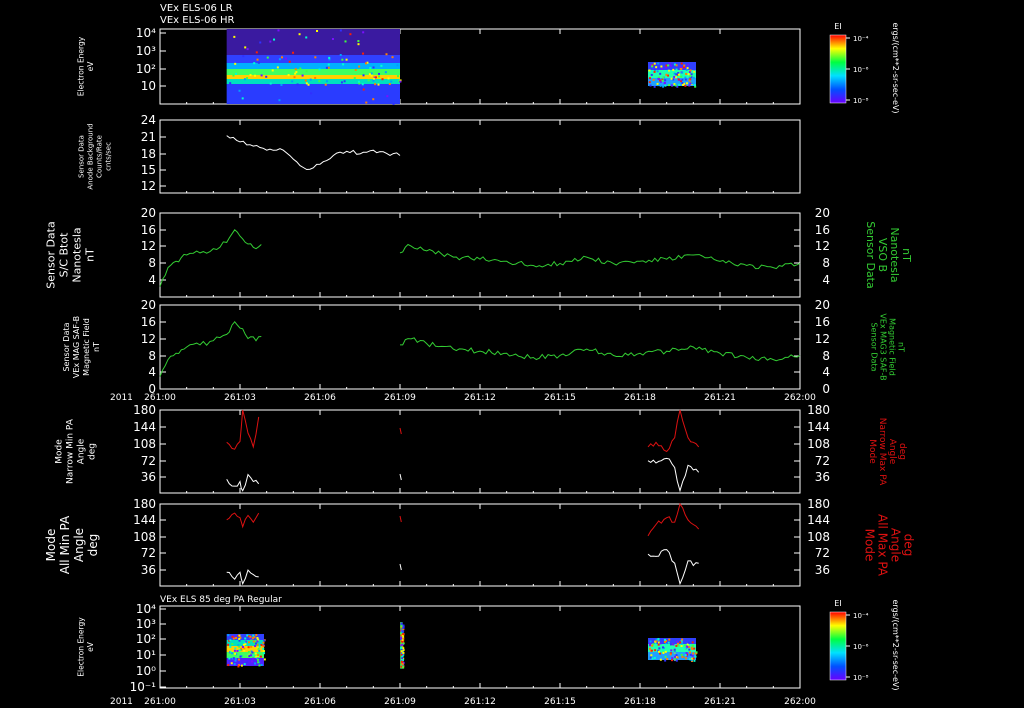 The width and height of the screenshot is (1024, 708). I want to click on y-tick-label-right-pa_narrow: 180, so click(818, 410).